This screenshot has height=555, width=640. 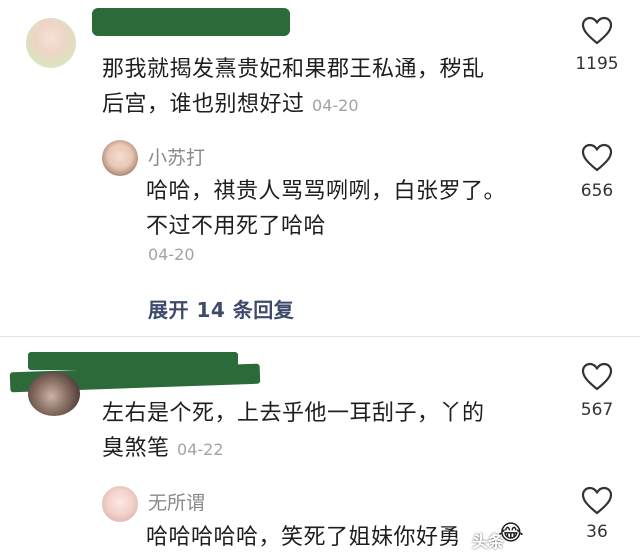 What do you see at coordinates (293, 69) in the screenshot?
I see `comment-text-line1: 那我就揭发熹贵妃和果郡王私通，秽乱` at bounding box center [293, 69].